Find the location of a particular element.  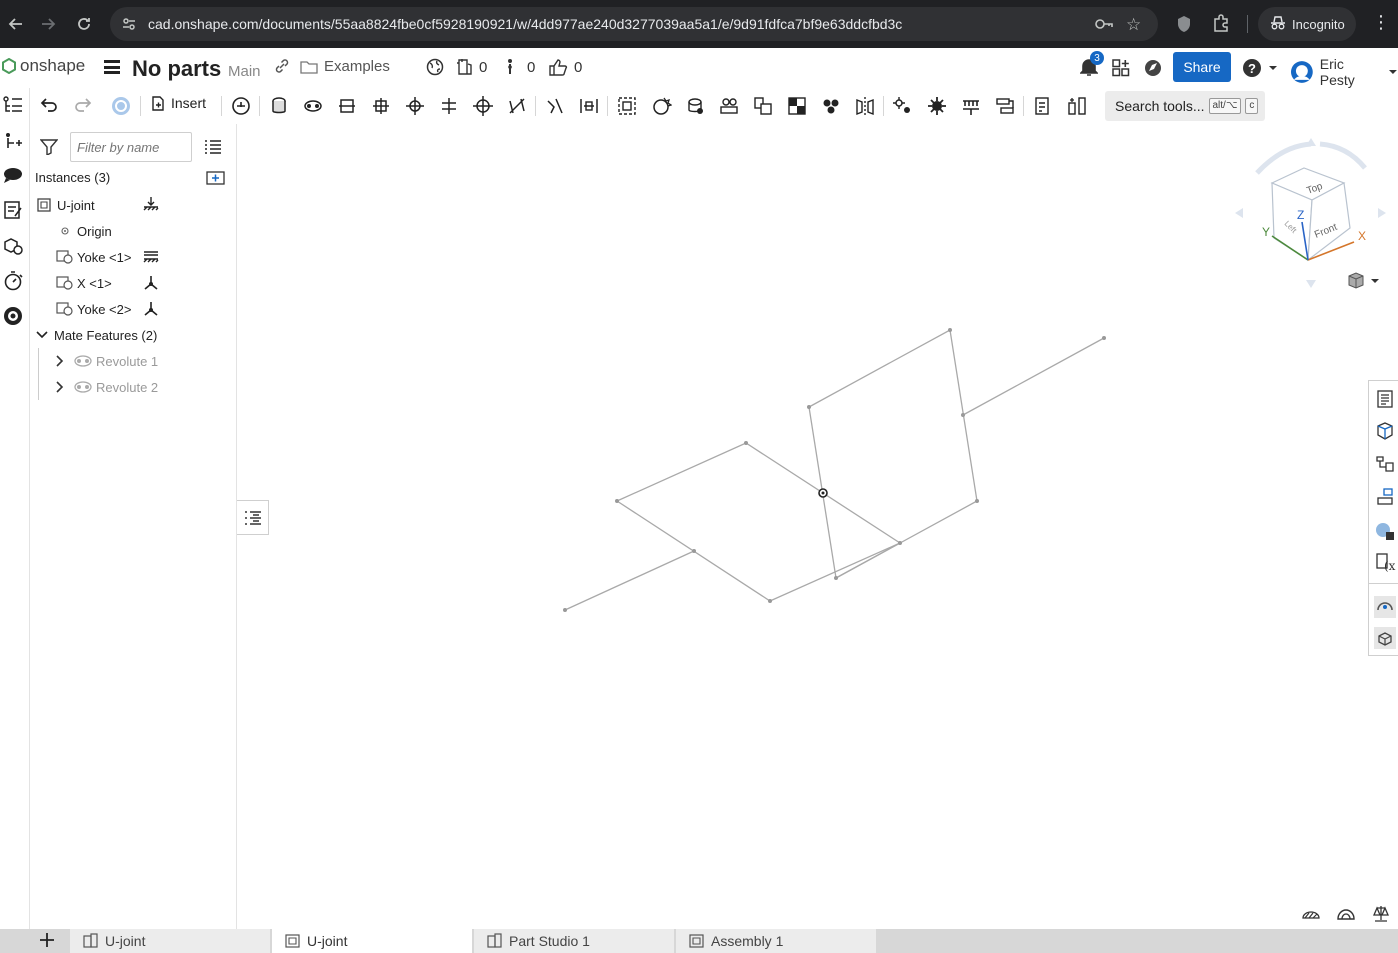

folder-breadcrumb: Examples is located at coordinates (345, 66).